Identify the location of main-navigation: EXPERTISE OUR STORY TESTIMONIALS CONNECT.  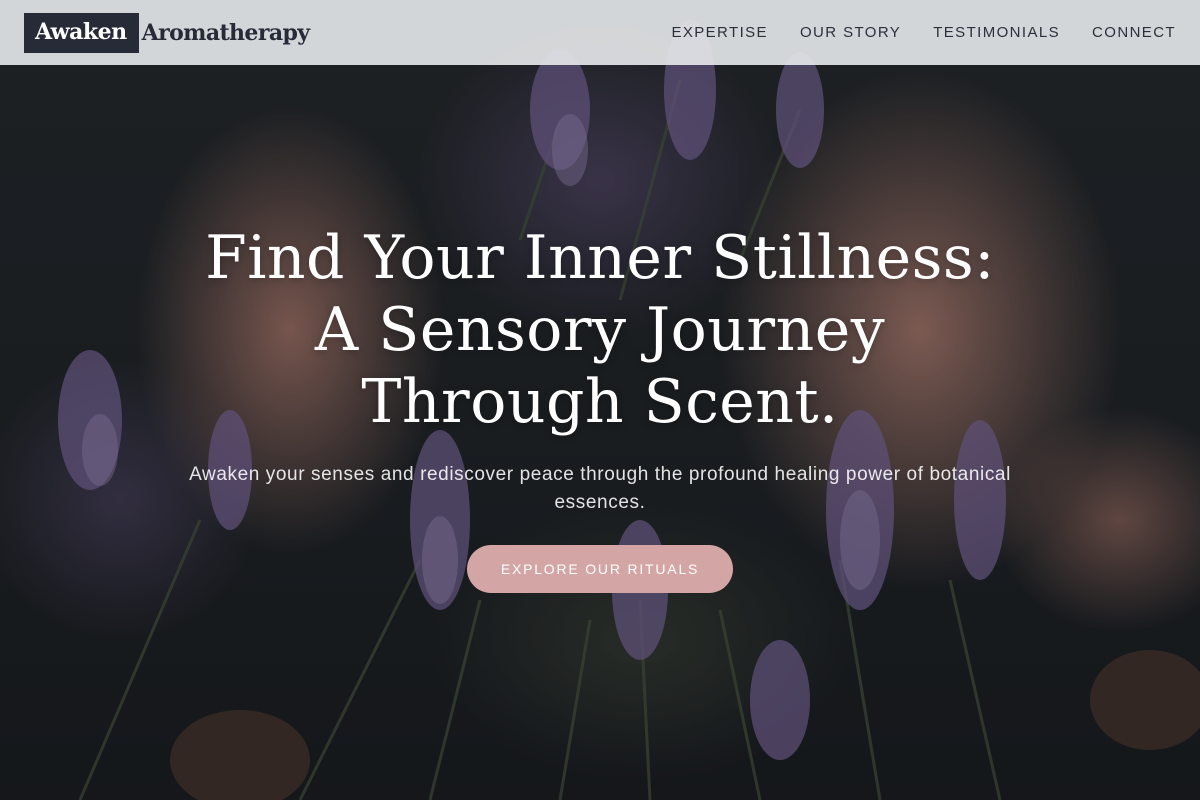
(923, 32).